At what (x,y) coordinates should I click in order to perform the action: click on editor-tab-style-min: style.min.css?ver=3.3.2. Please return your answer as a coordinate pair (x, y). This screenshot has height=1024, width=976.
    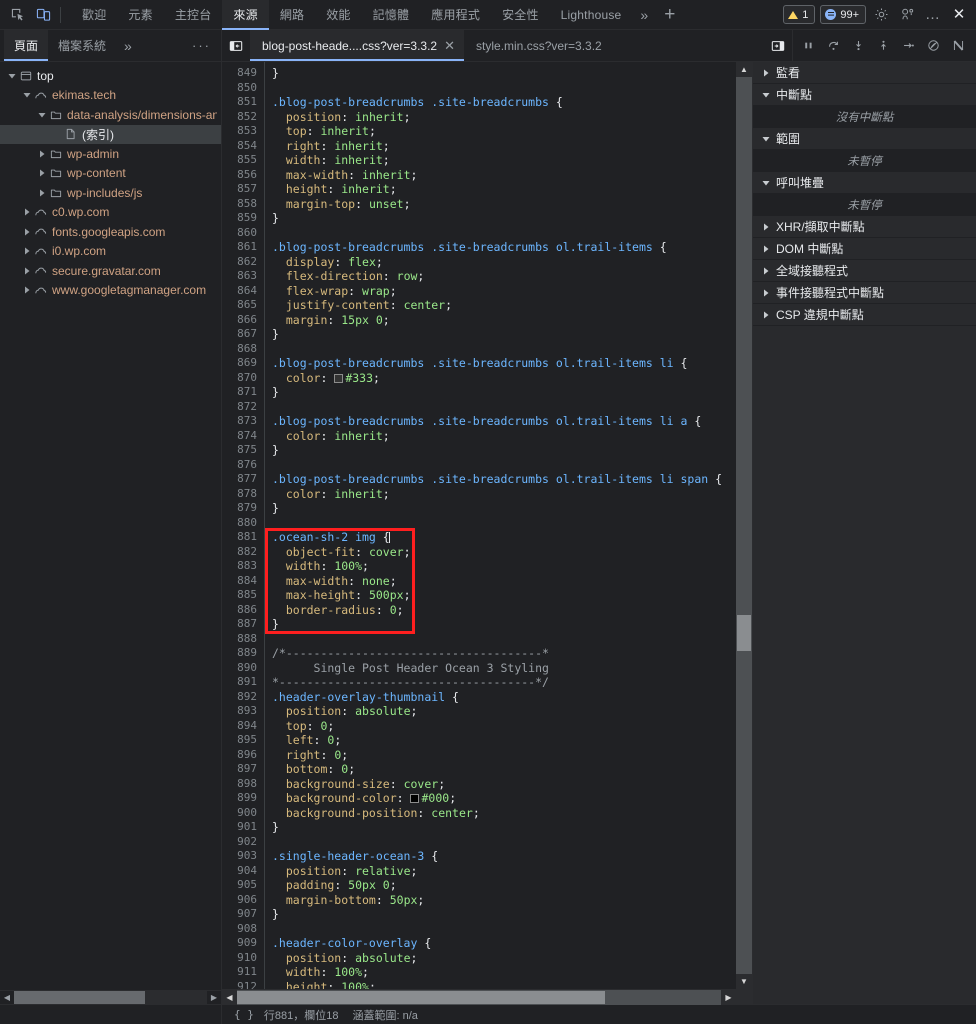
    Looking at the image, I should click on (537, 45).